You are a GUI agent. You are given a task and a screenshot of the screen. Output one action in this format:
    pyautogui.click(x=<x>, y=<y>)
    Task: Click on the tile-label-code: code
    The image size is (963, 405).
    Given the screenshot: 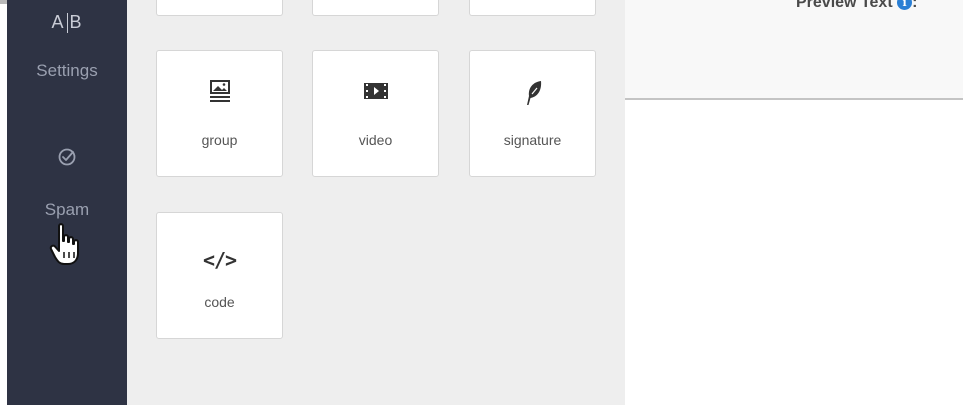 What is the action you would take?
    pyautogui.click(x=219, y=302)
    